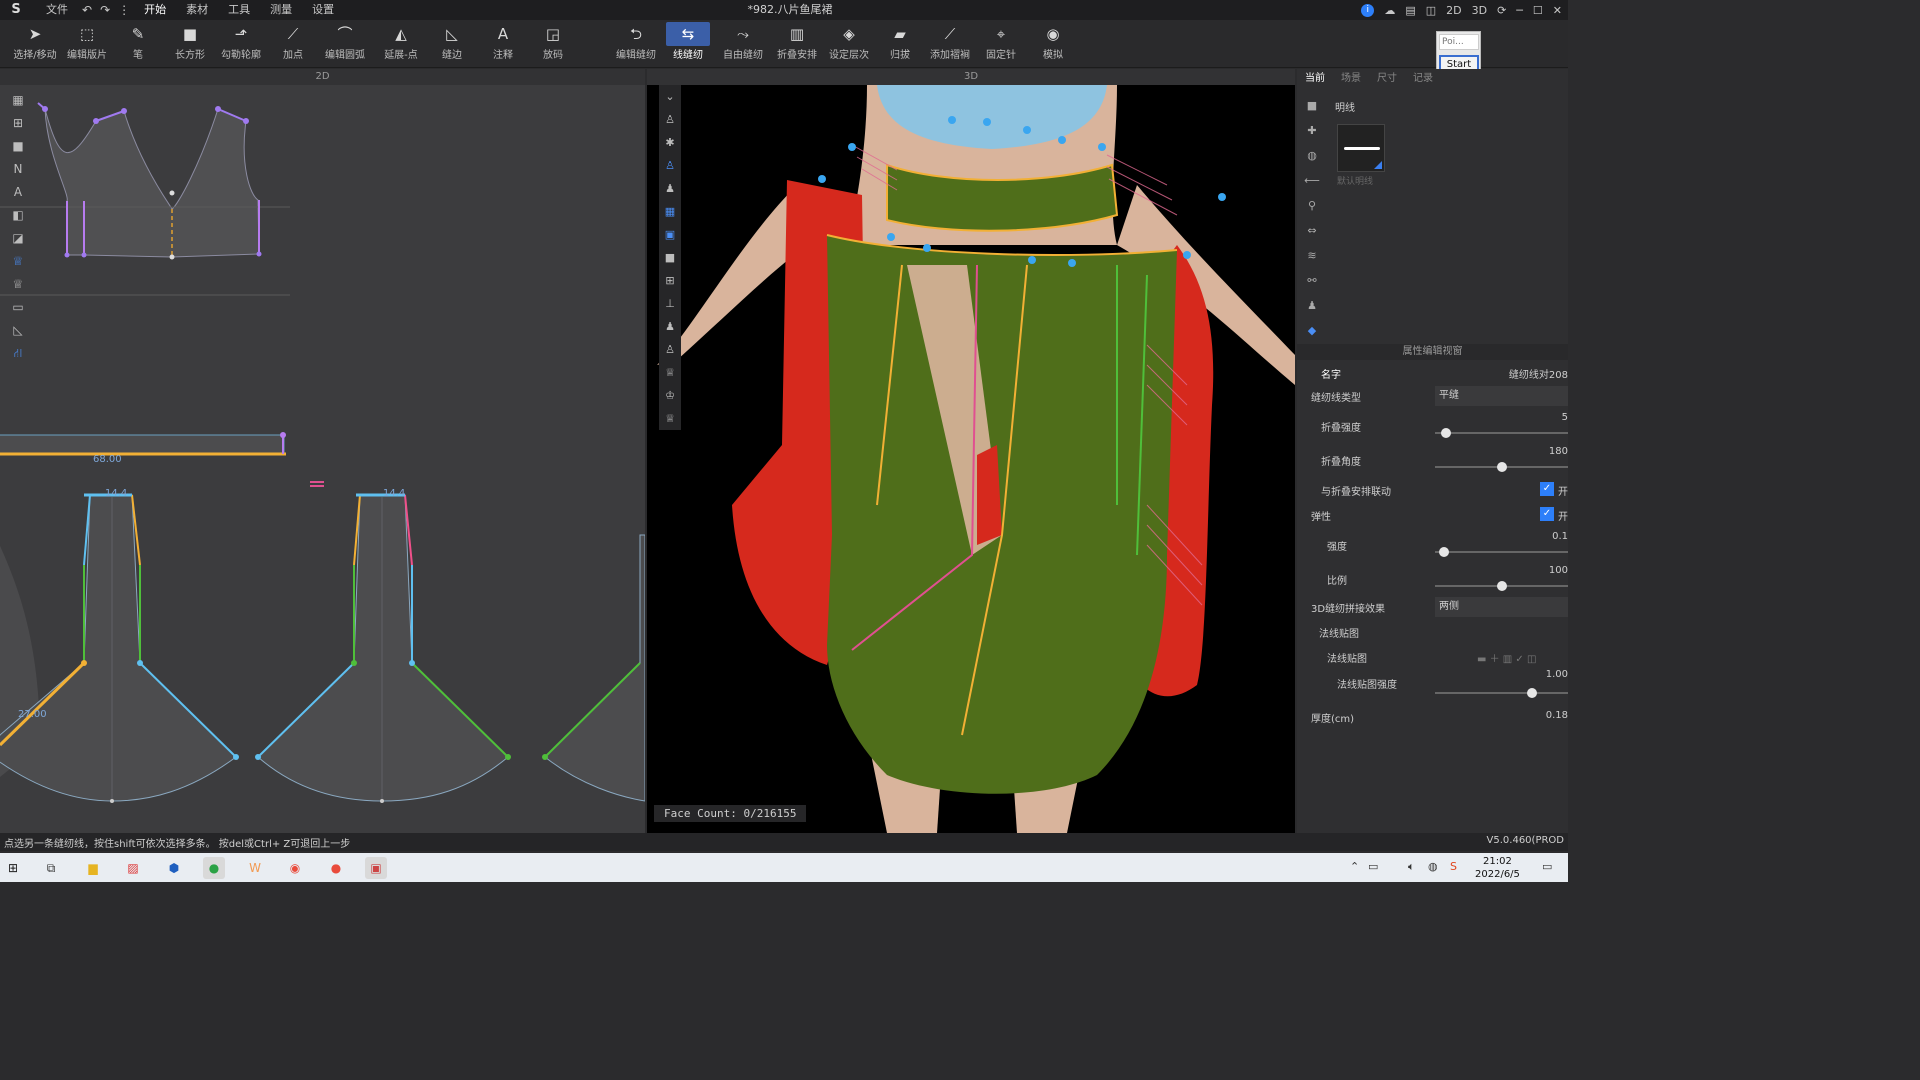 The height and width of the screenshot is (1080, 1920). Describe the element at coordinates (190, 44) in the screenshot. I see `tool-rectangle: ■ 长方形` at that location.